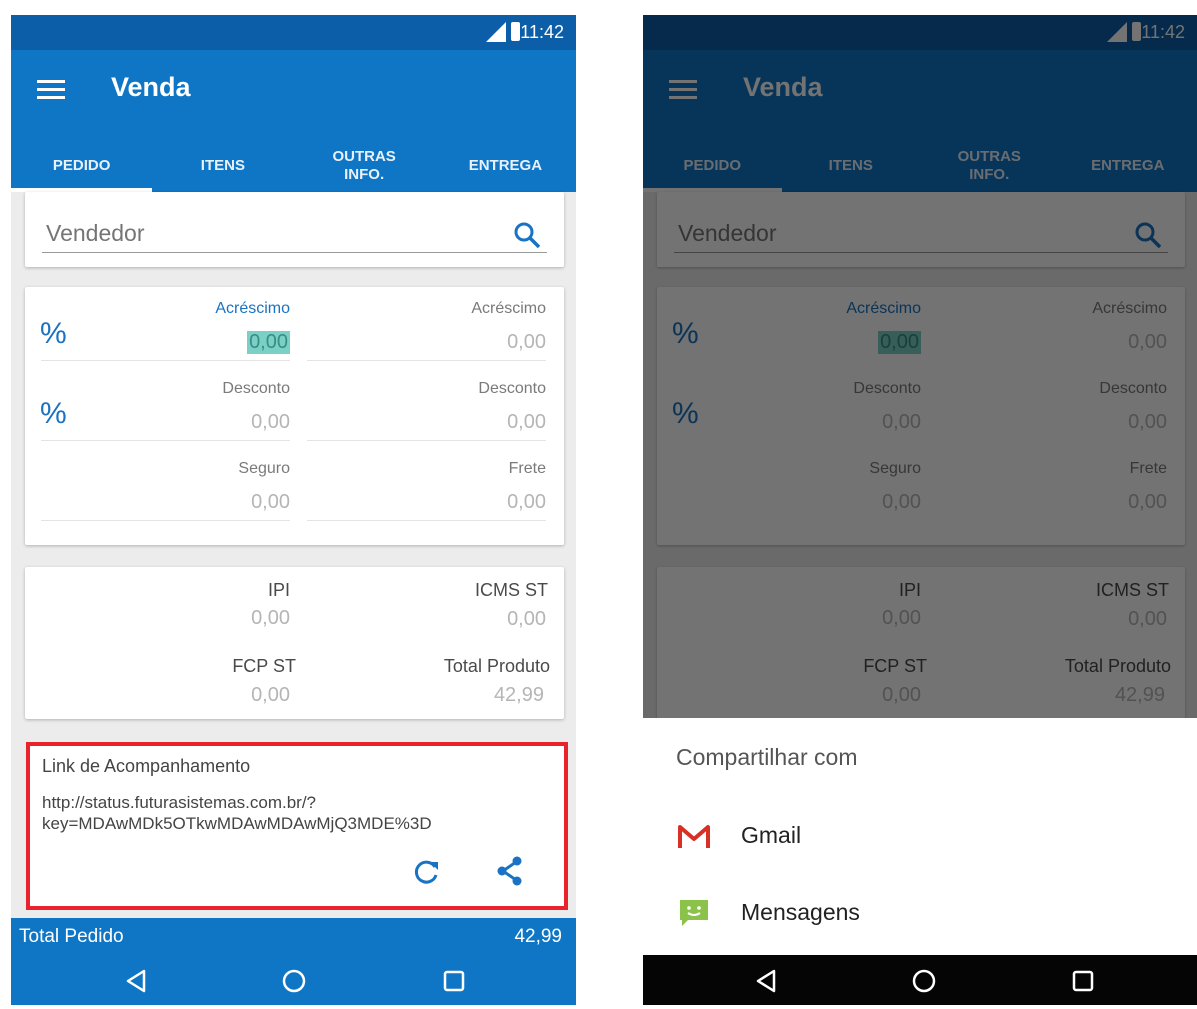  Describe the element at coordinates (293, 32) in the screenshot. I see `status-bar: 11:42` at that location.